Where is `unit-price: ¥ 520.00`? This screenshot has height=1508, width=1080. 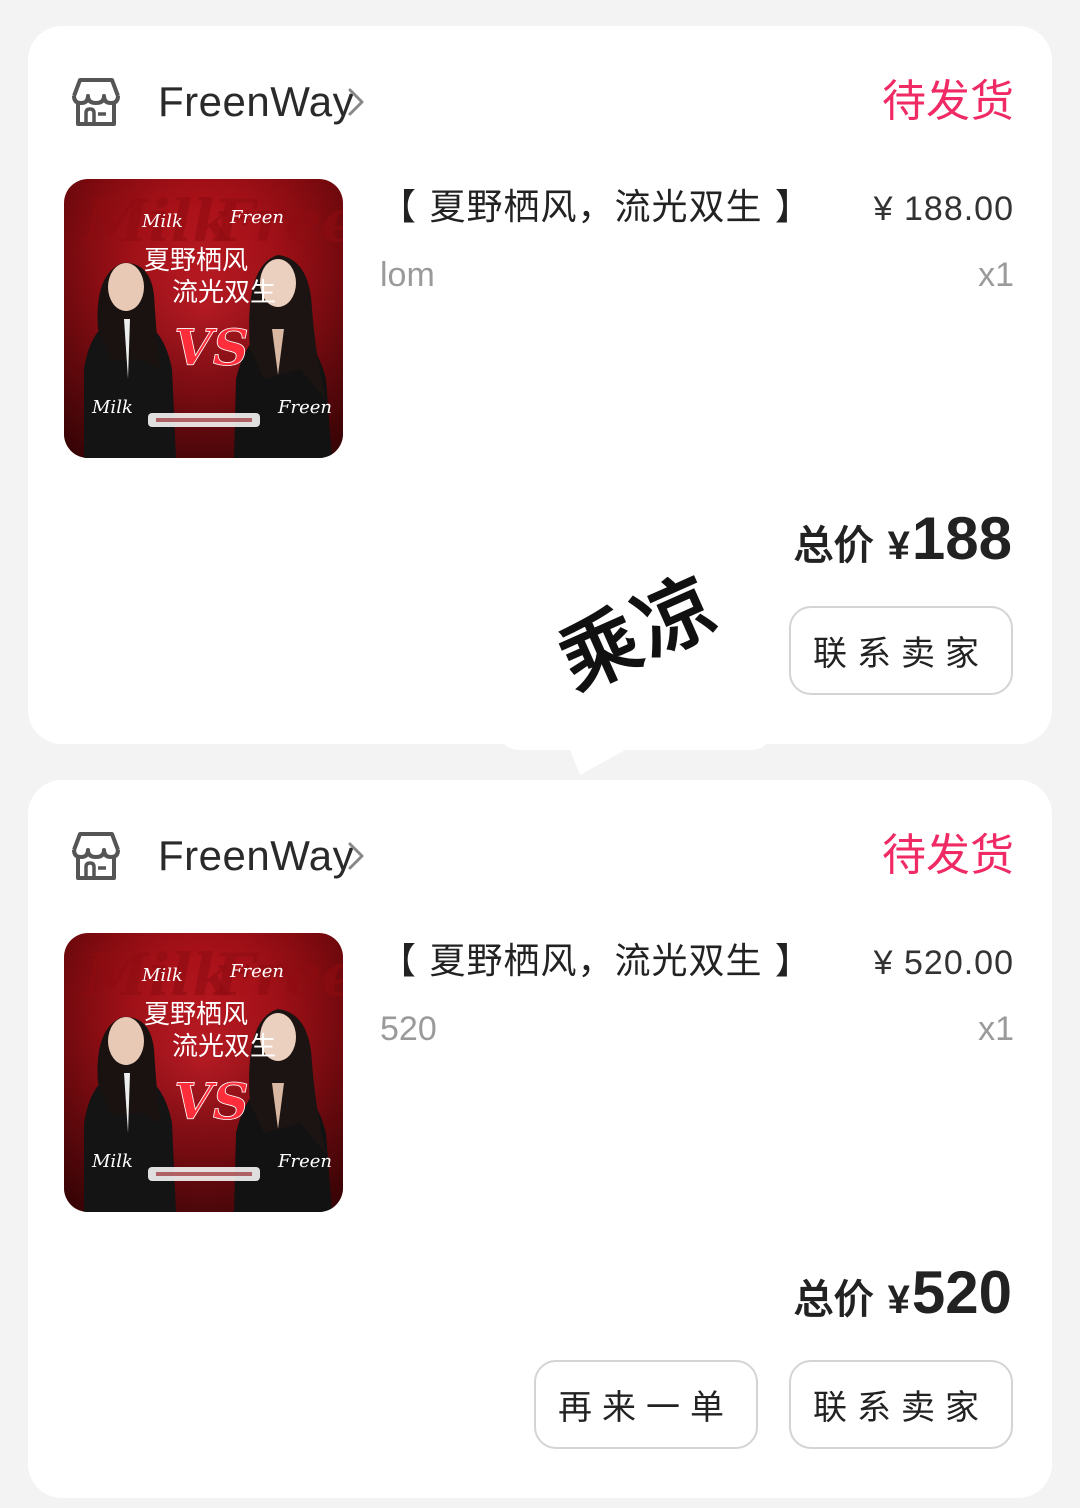 unit-price: ¥ 520.00 is located at coordinates (943, 963).